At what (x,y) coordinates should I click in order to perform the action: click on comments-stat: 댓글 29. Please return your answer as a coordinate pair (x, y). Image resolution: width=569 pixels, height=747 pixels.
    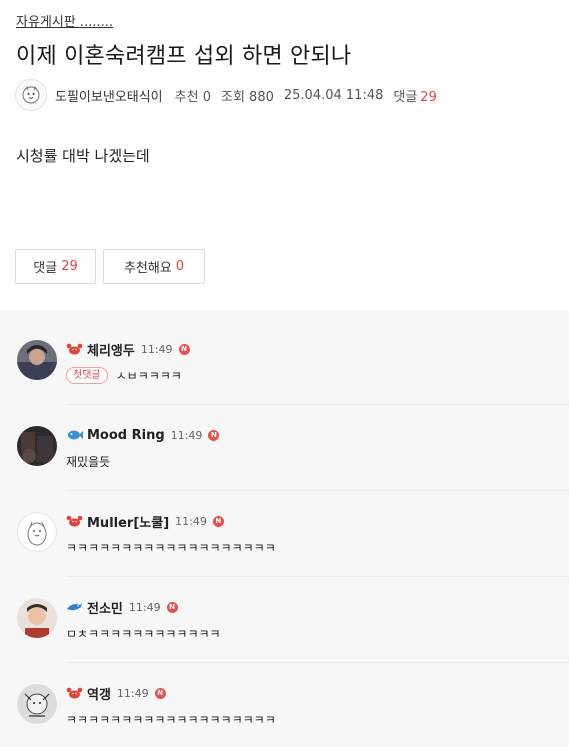
    Looking at the image, I should click on (414, 95).